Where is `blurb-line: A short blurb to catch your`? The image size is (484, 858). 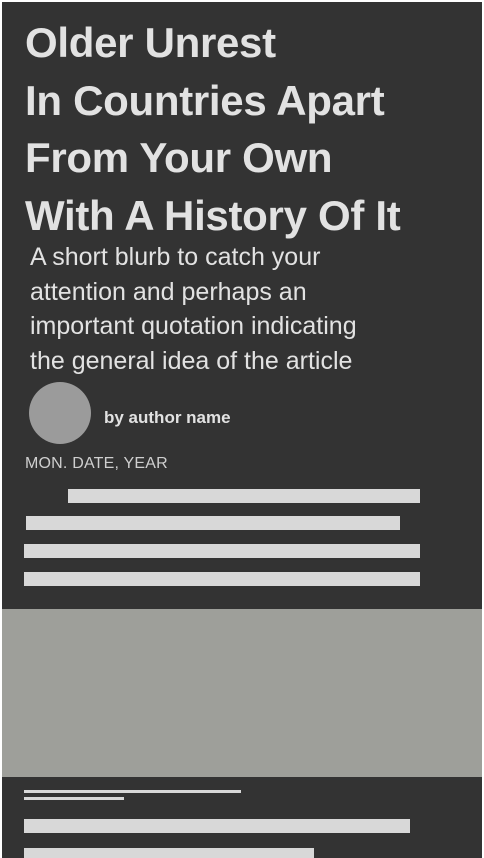 blurb-line: A short blurb to catch your is located at coordinates (175, 257).